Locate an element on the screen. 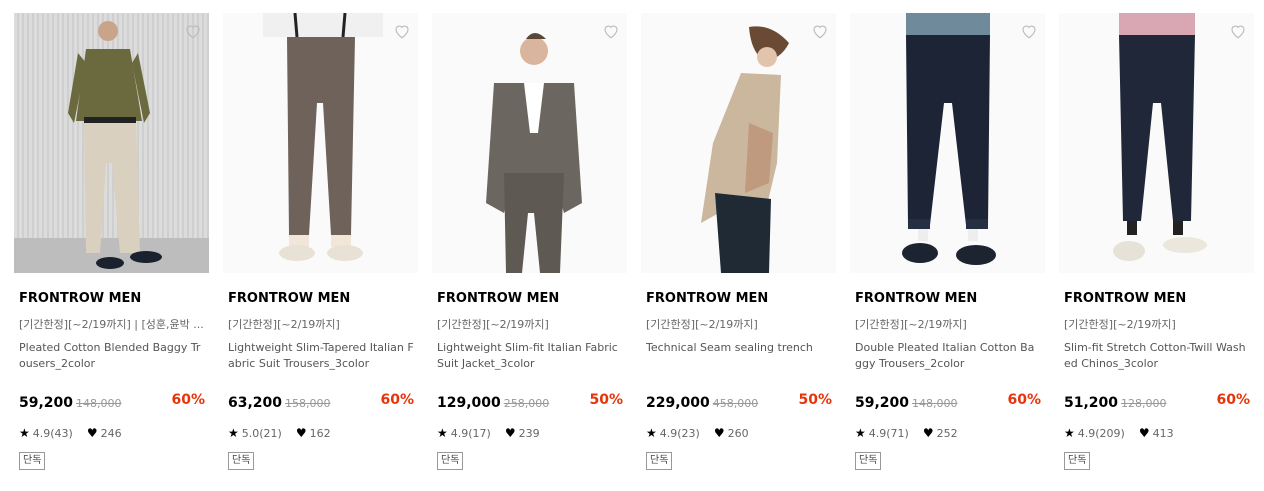  likes-count: 239 is located at coordinates (529, 433).